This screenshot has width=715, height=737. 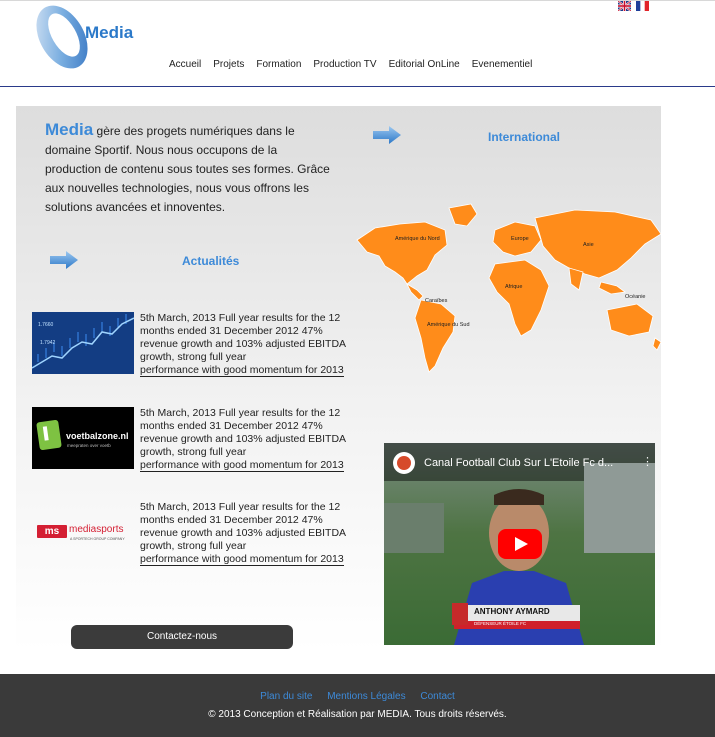 What do you see at coordinates (182, 637) in the screenshot?
I see `contact-button: Contactez-nous` at bounding box center [182, 637].